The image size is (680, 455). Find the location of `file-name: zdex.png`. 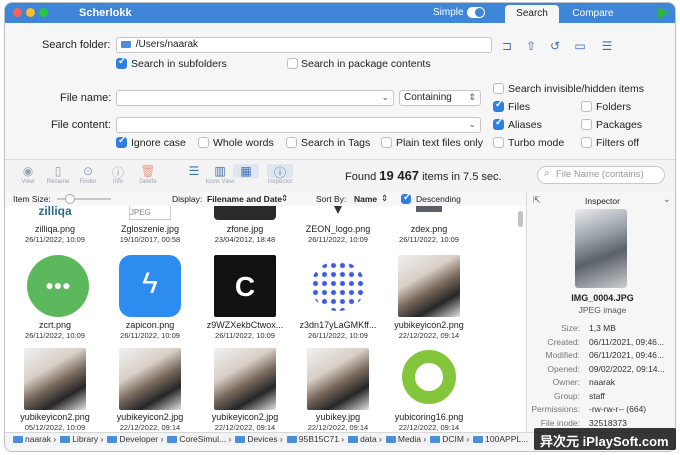

file-name: zdex.png is located at coordinates (429, 229).